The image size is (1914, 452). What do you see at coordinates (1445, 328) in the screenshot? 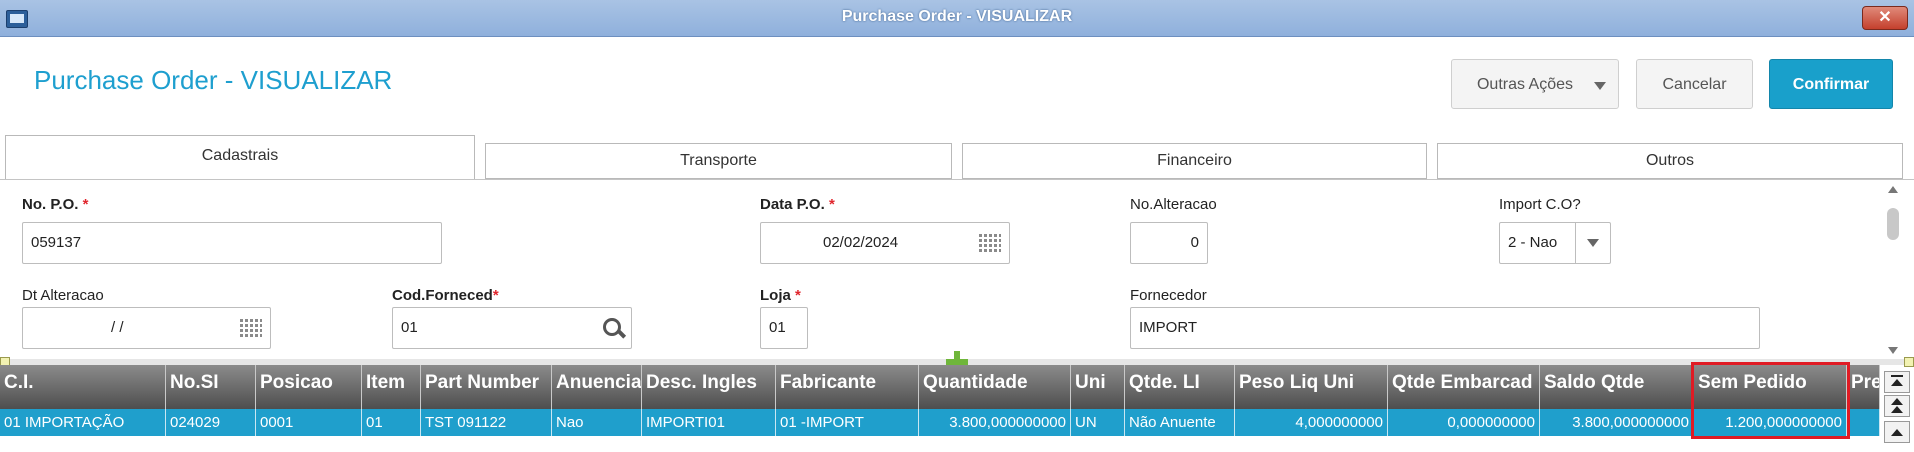
I see `fornecedor-field: IMPORT` at bounding box center [1445, 328].